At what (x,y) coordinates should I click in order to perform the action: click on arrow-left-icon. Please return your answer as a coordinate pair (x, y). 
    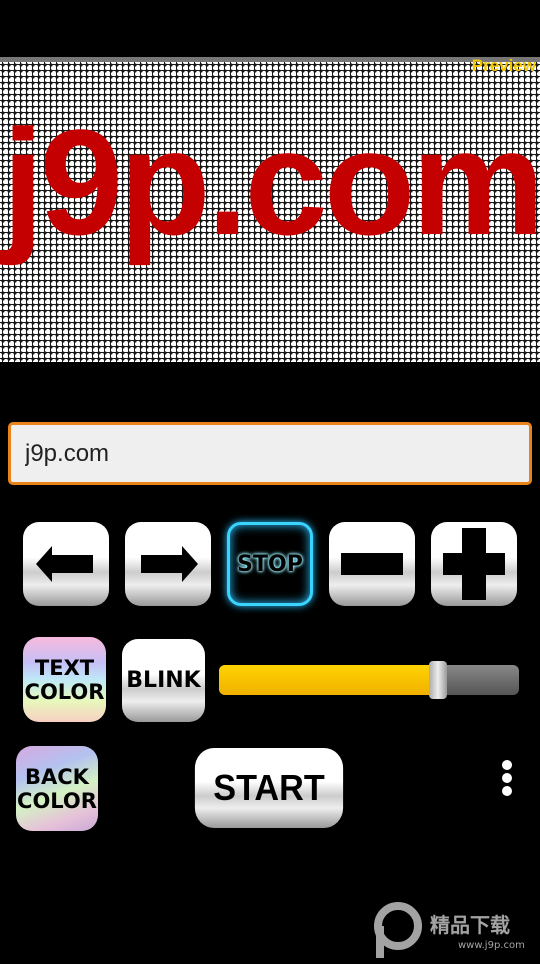
    Looking at the image, I should click on (64, 564).